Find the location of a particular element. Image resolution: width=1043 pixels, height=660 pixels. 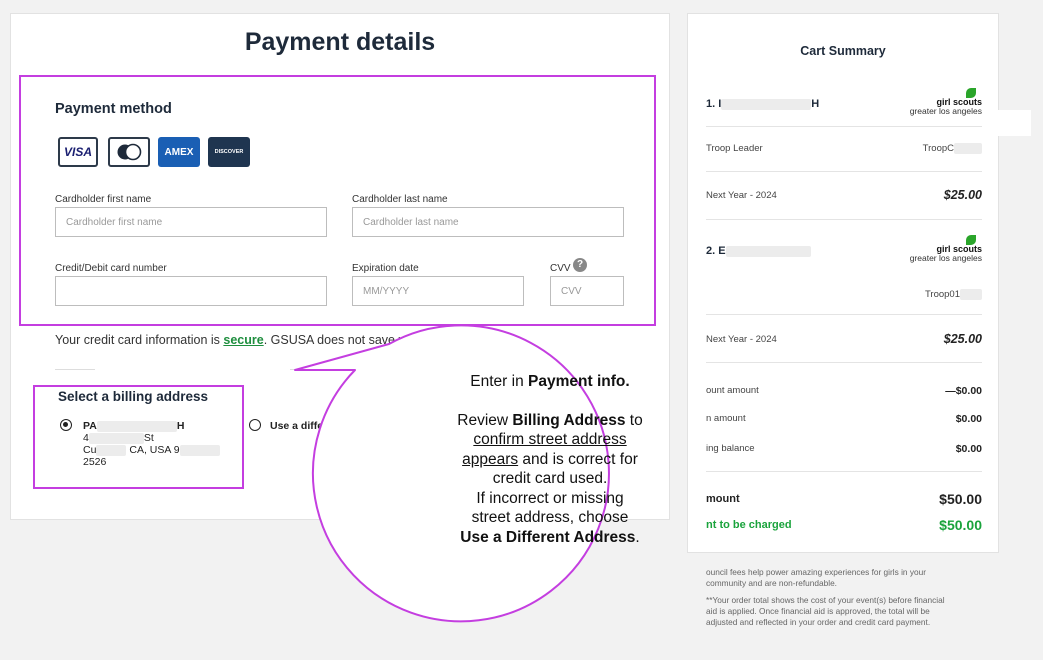

callout-line1: Enter in Payment info. is located at coordinates (550, 381).